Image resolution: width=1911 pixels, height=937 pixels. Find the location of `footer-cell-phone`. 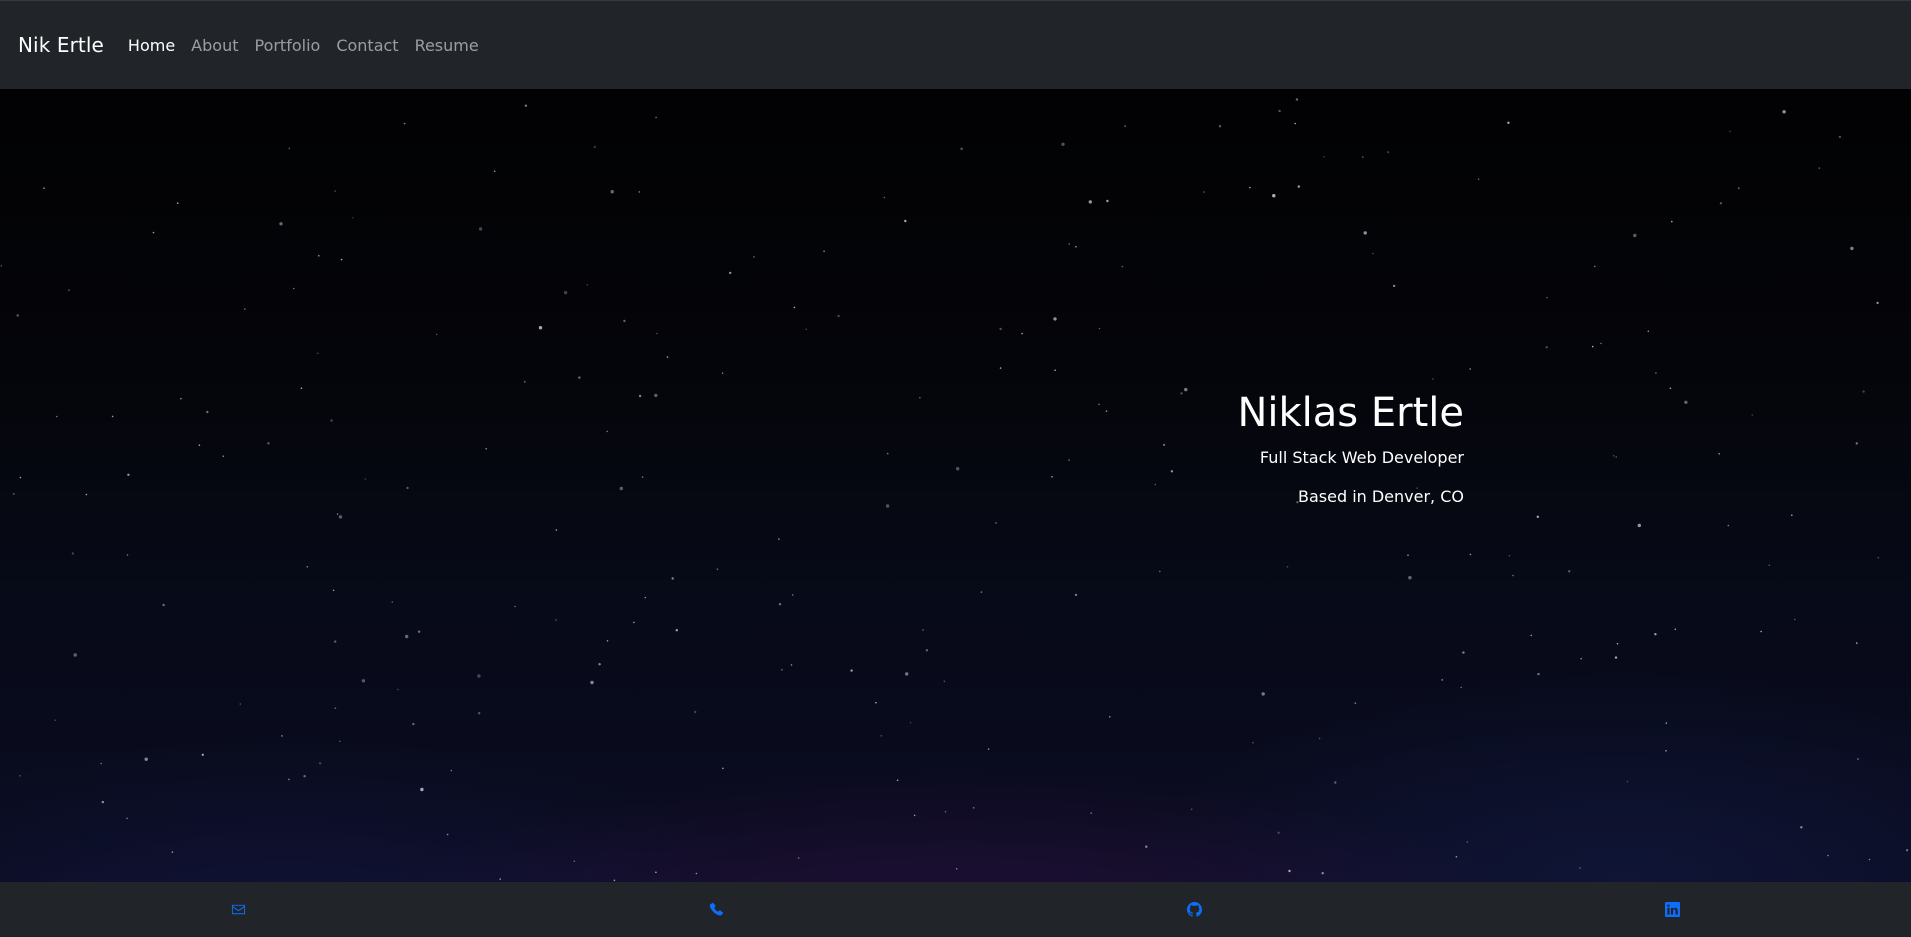

footer-cell-phone is located at coordinates (717, 909).